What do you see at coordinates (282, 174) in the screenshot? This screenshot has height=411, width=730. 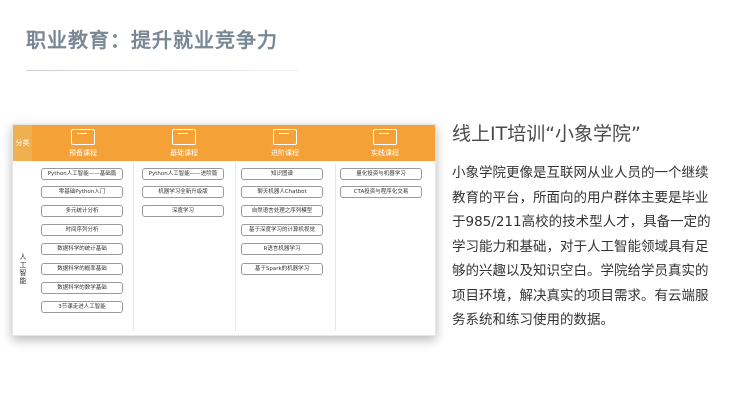 I see `course-item: 知识图谱` at bounding box center [282, 174].